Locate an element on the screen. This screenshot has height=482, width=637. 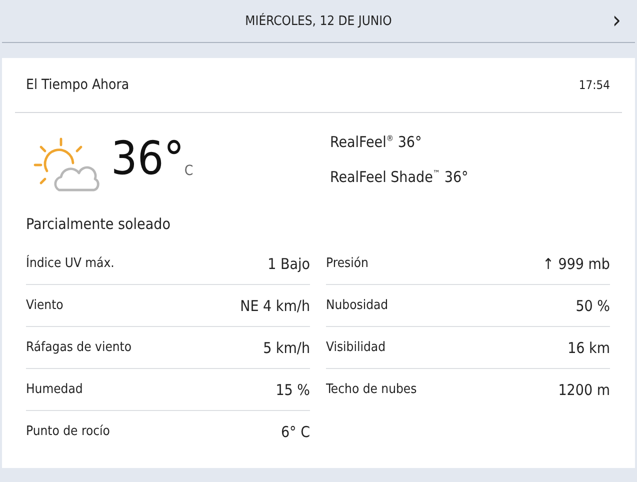
detail-label: Techo de nubes is located at coordinates (371, 389).